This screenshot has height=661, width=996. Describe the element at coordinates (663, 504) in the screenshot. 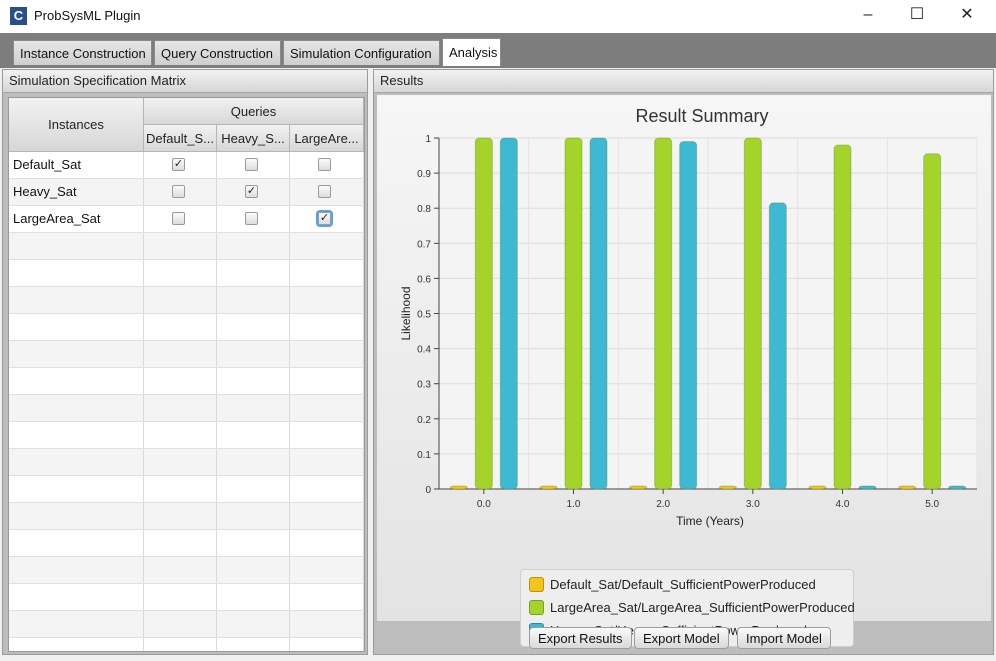

I see `x-tick-label: 2.0` at that location.